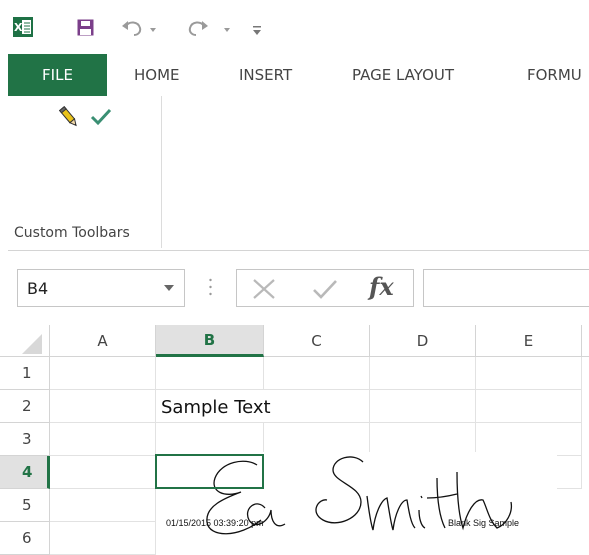 Image resolution: width=589 pixels, height=555 pixels. What do you see at coordinates (227, 30) in the screenshot?
I see `redo-dropdown-icon` at bounding box center [227, 30].